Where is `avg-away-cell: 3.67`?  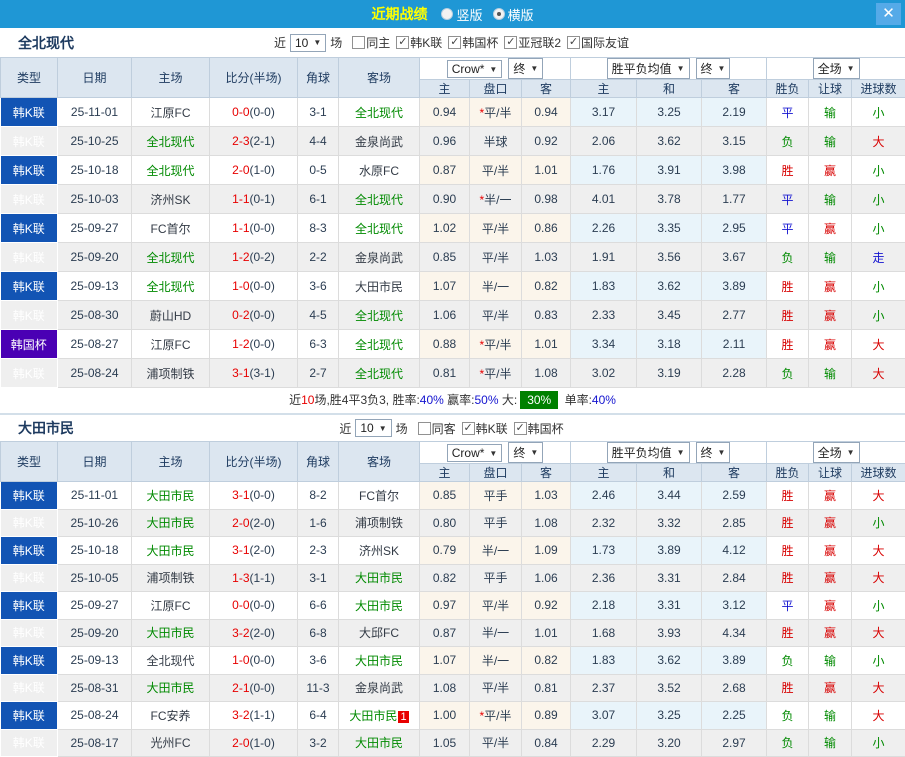 avg-away-cell: 3.67 is located at coordinates (734, 257).